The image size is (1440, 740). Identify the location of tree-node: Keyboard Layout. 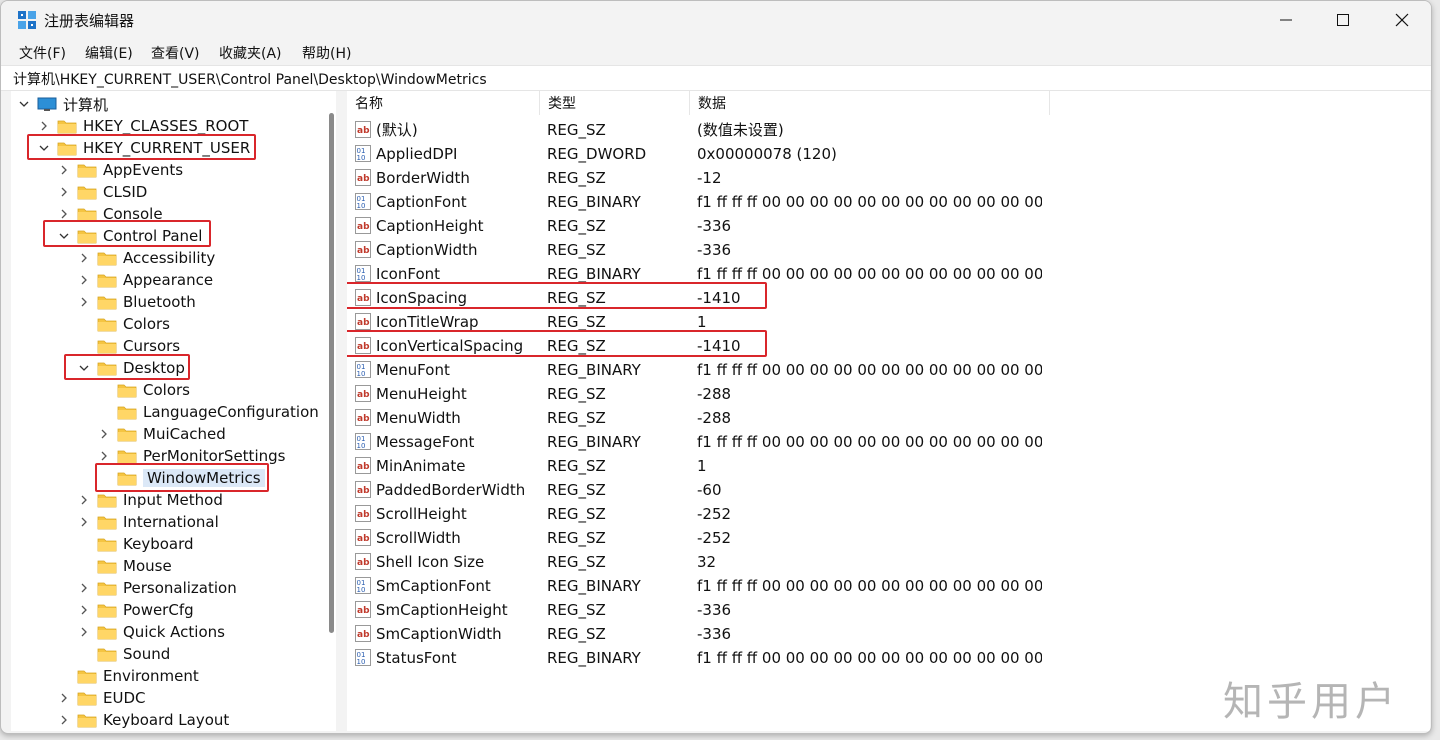
(144, 720).